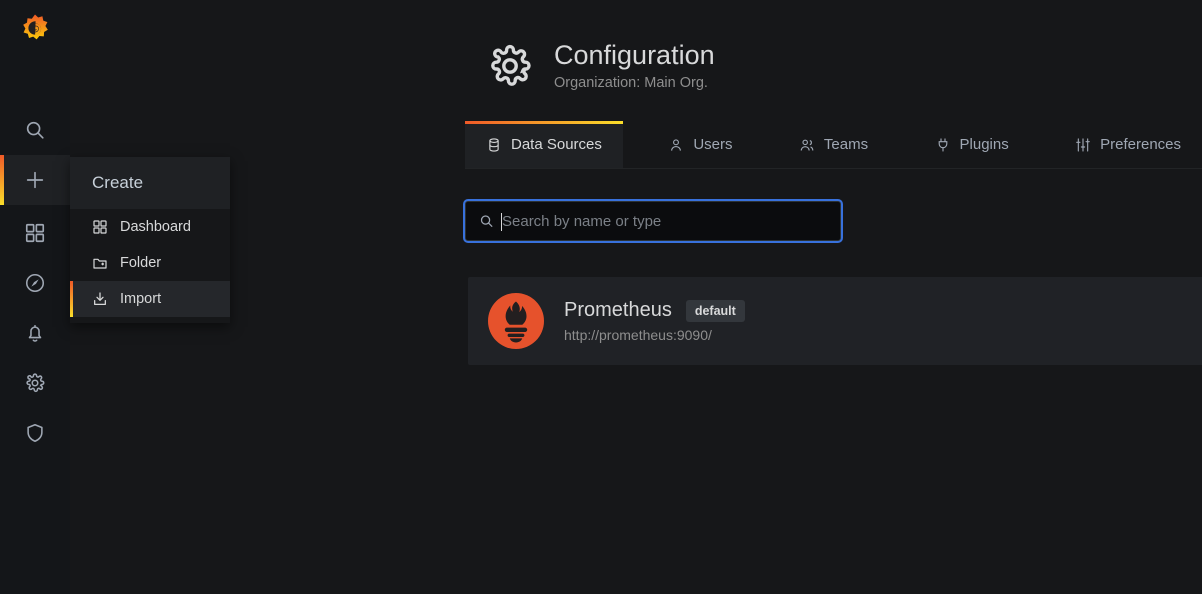 This screenshot has height=594, width=1202. I want to click on plug-icon, so click(943, 145).